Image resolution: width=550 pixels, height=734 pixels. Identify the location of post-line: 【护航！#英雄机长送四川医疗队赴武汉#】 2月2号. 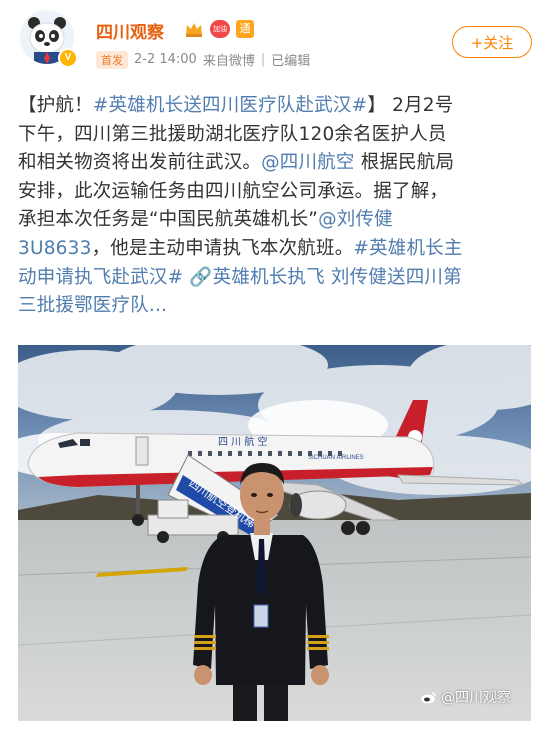
(276, 106).